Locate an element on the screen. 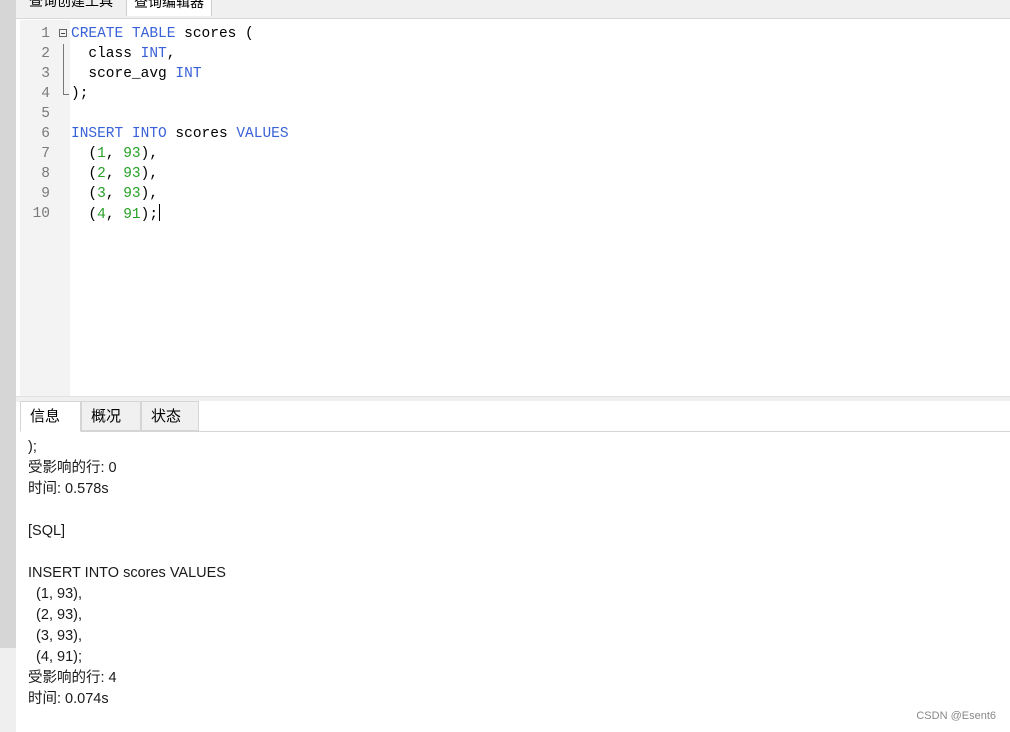  tab-info: 信息 is located at coordinates (50, 416).